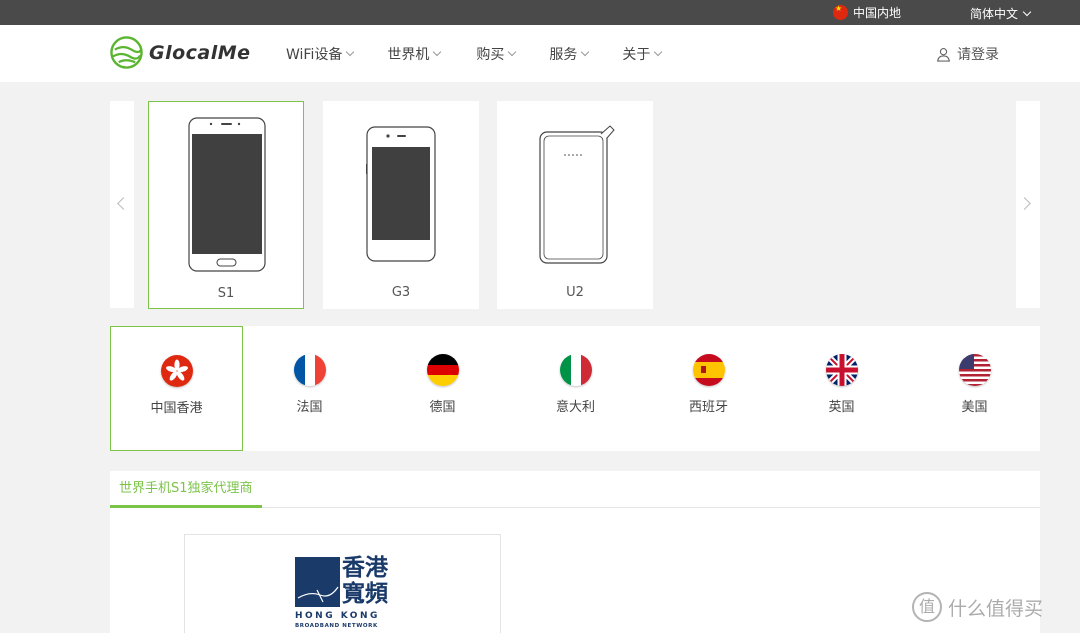  What do you see at coordinates (974, 370) in the screenshot?
I see `united-states-flag-icon` at bounding box center [974, 370].